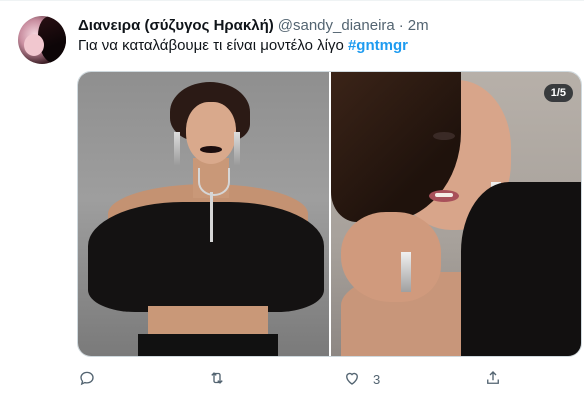 The image size is (584, 401). Describe the element at coordinates (176, 25) in the screenshot. I see `display-name: Διανειρα (σύζυγος Ηρακλή)` at that location.